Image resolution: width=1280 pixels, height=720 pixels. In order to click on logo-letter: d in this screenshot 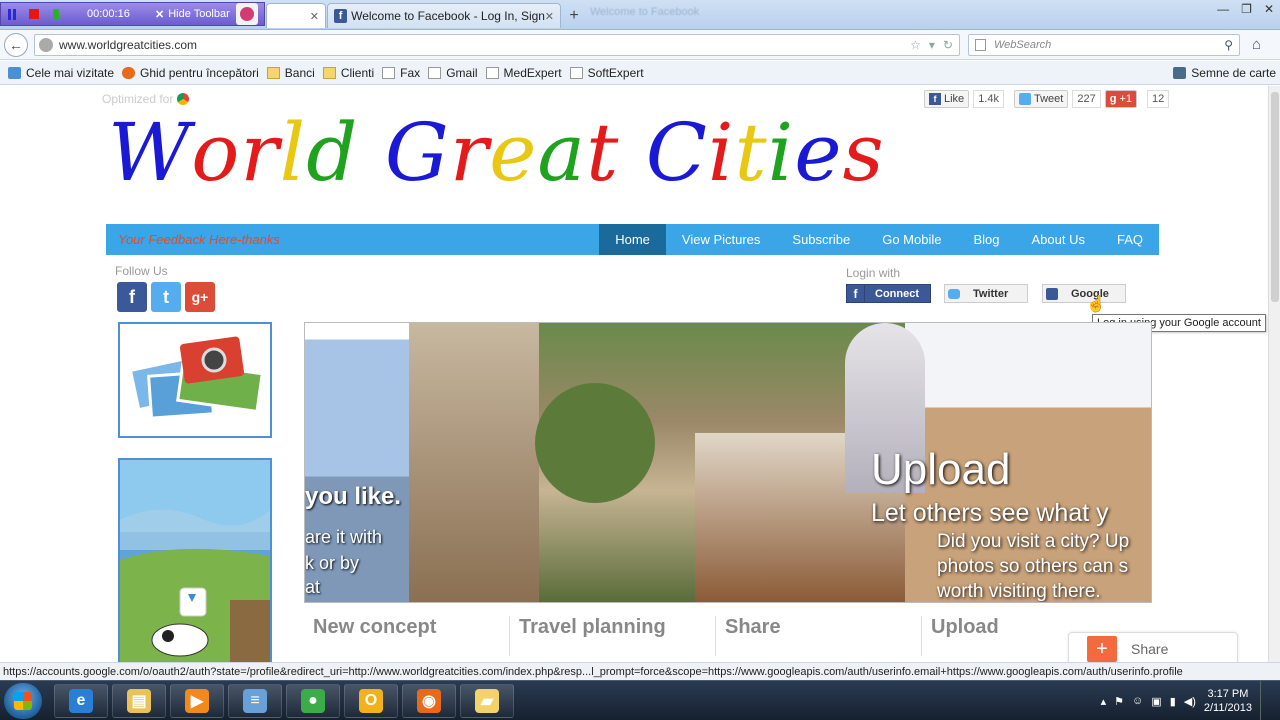, I will do `click(332, 152)`.